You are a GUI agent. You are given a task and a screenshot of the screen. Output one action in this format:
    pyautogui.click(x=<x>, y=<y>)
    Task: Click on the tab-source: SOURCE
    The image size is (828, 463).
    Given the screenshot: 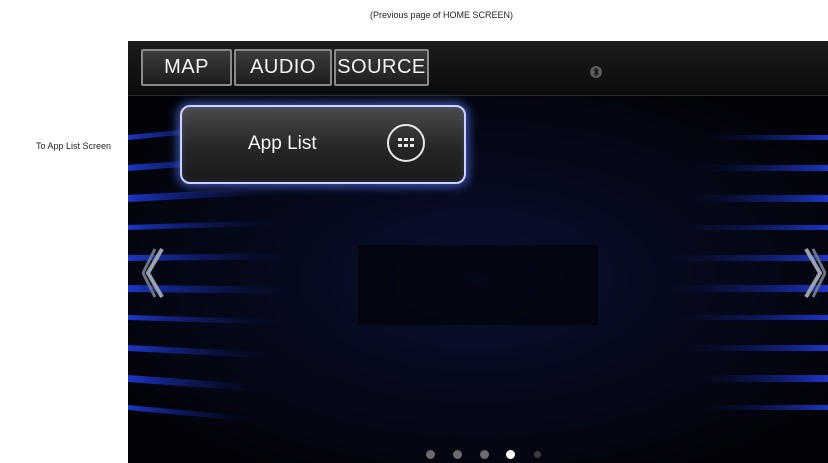 What is the action you would take?
    pyautogui.click(x=381, y=67)
    